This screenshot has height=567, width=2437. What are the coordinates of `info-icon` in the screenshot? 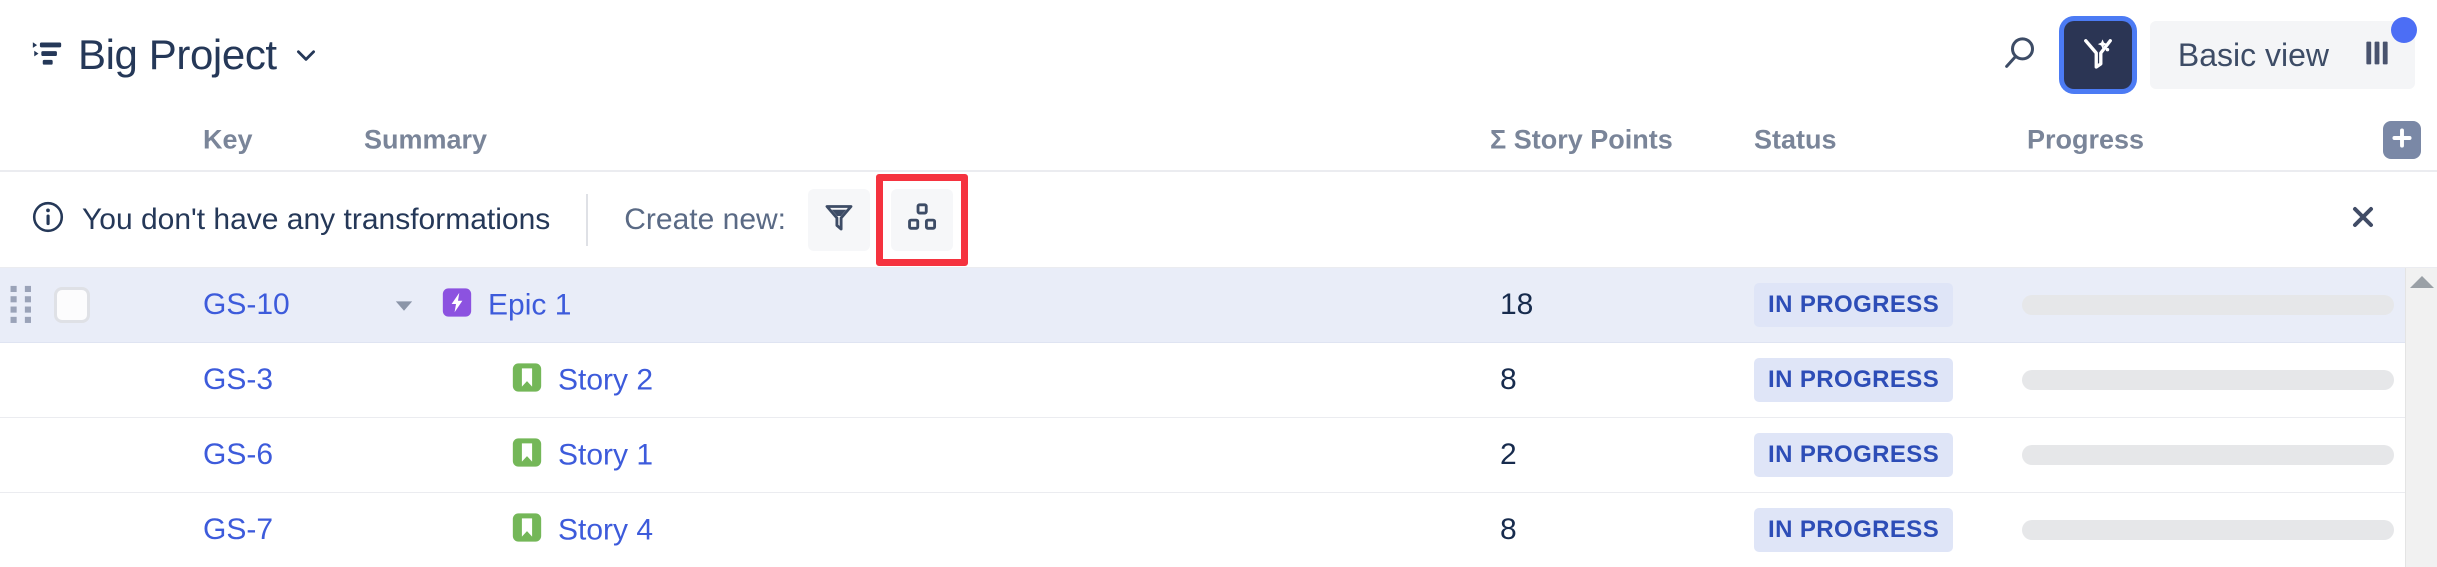 It's located at (48, 219).